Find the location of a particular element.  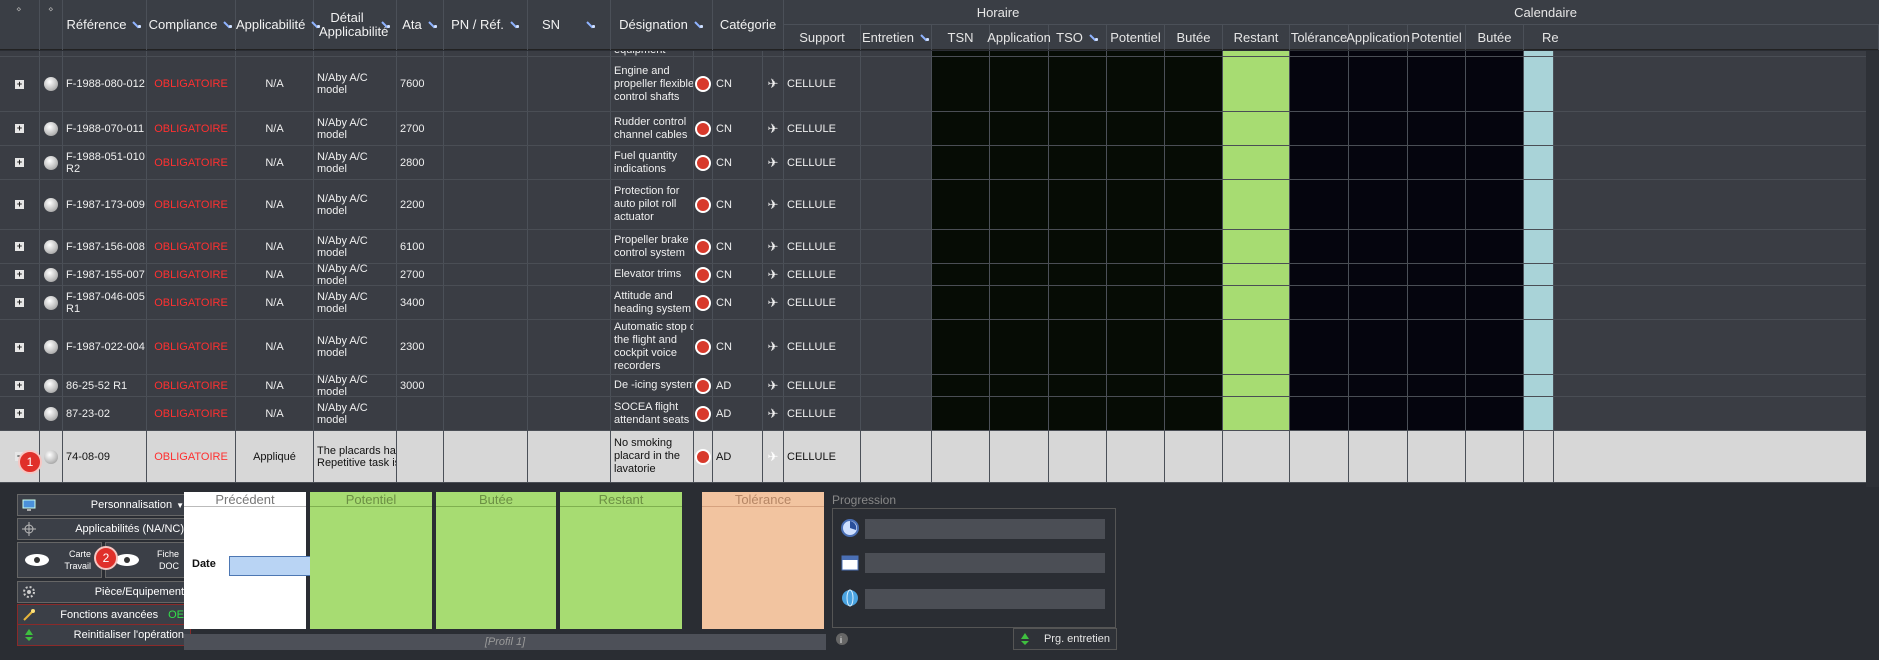

header-tso: TSO is located at coordinates (1078, 37).